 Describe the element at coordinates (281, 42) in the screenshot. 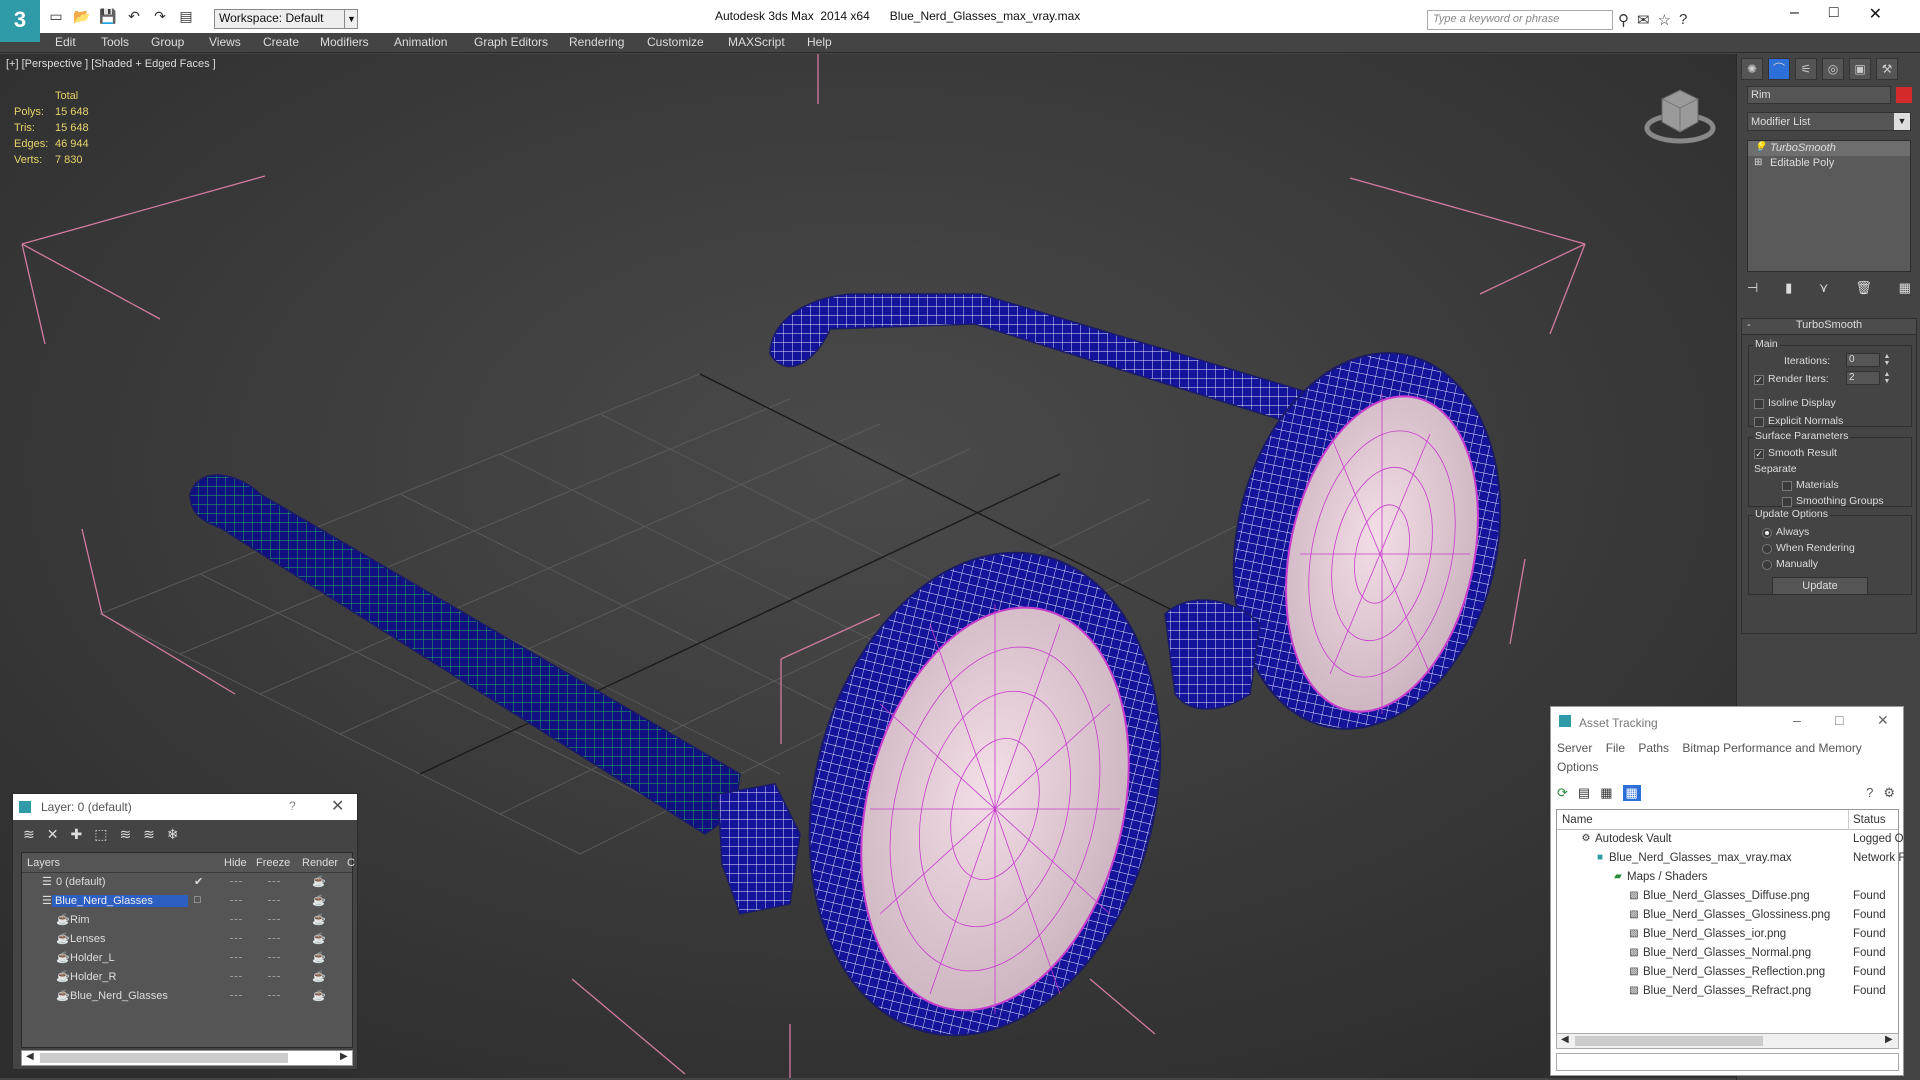

I see `menu-create: Create` at that location.